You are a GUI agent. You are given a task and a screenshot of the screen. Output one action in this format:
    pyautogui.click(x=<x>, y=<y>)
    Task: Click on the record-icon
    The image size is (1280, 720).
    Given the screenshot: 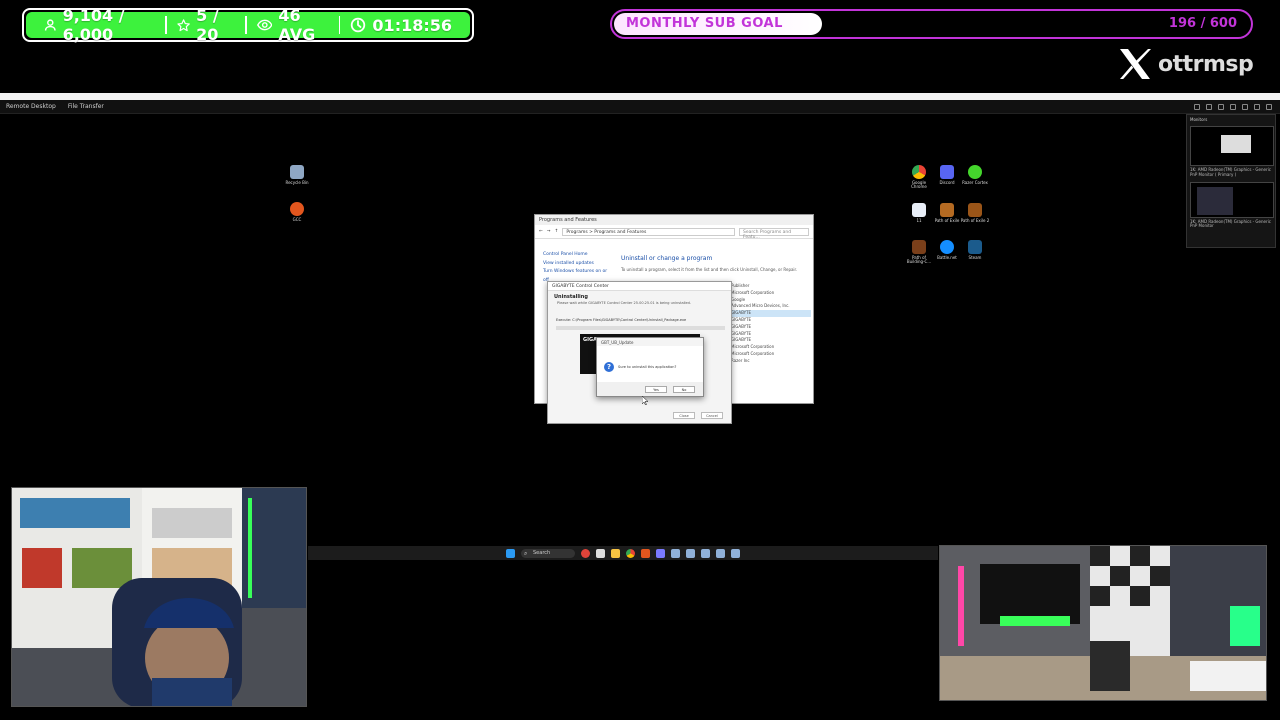 What is the action you would take?
    pyautogui.click(x=1257, y=106)
    